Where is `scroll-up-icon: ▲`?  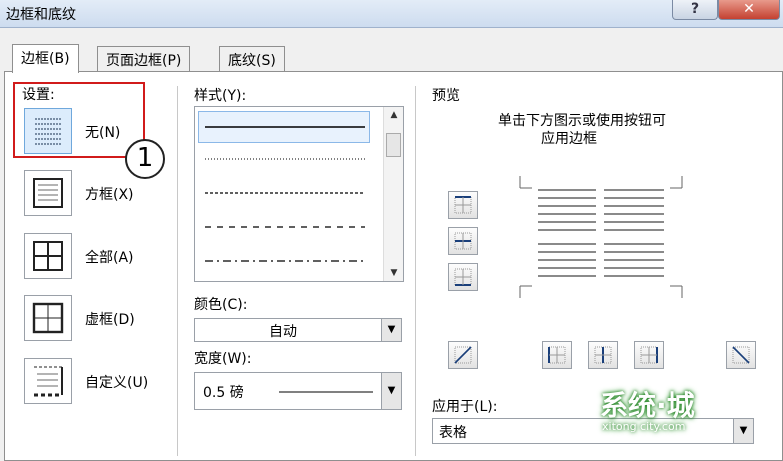
scroll-up-icon: ▲ is located at coordinates (394, 115).